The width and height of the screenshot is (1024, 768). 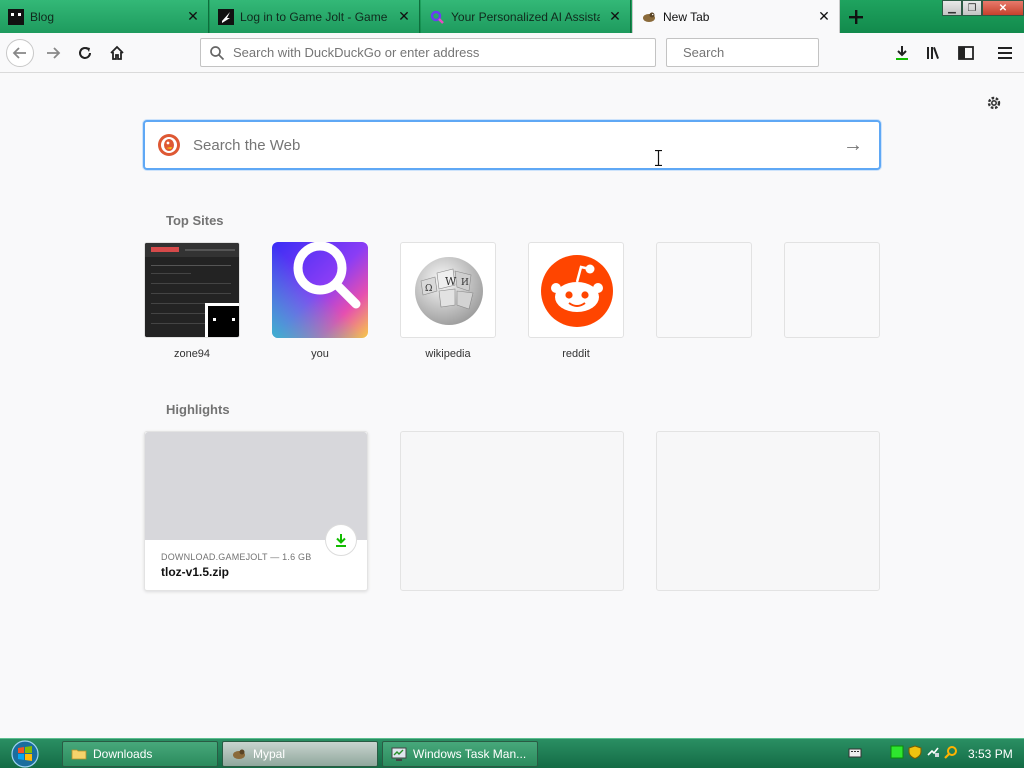 I want to click on gear-icon, so click(x=994, y=103).